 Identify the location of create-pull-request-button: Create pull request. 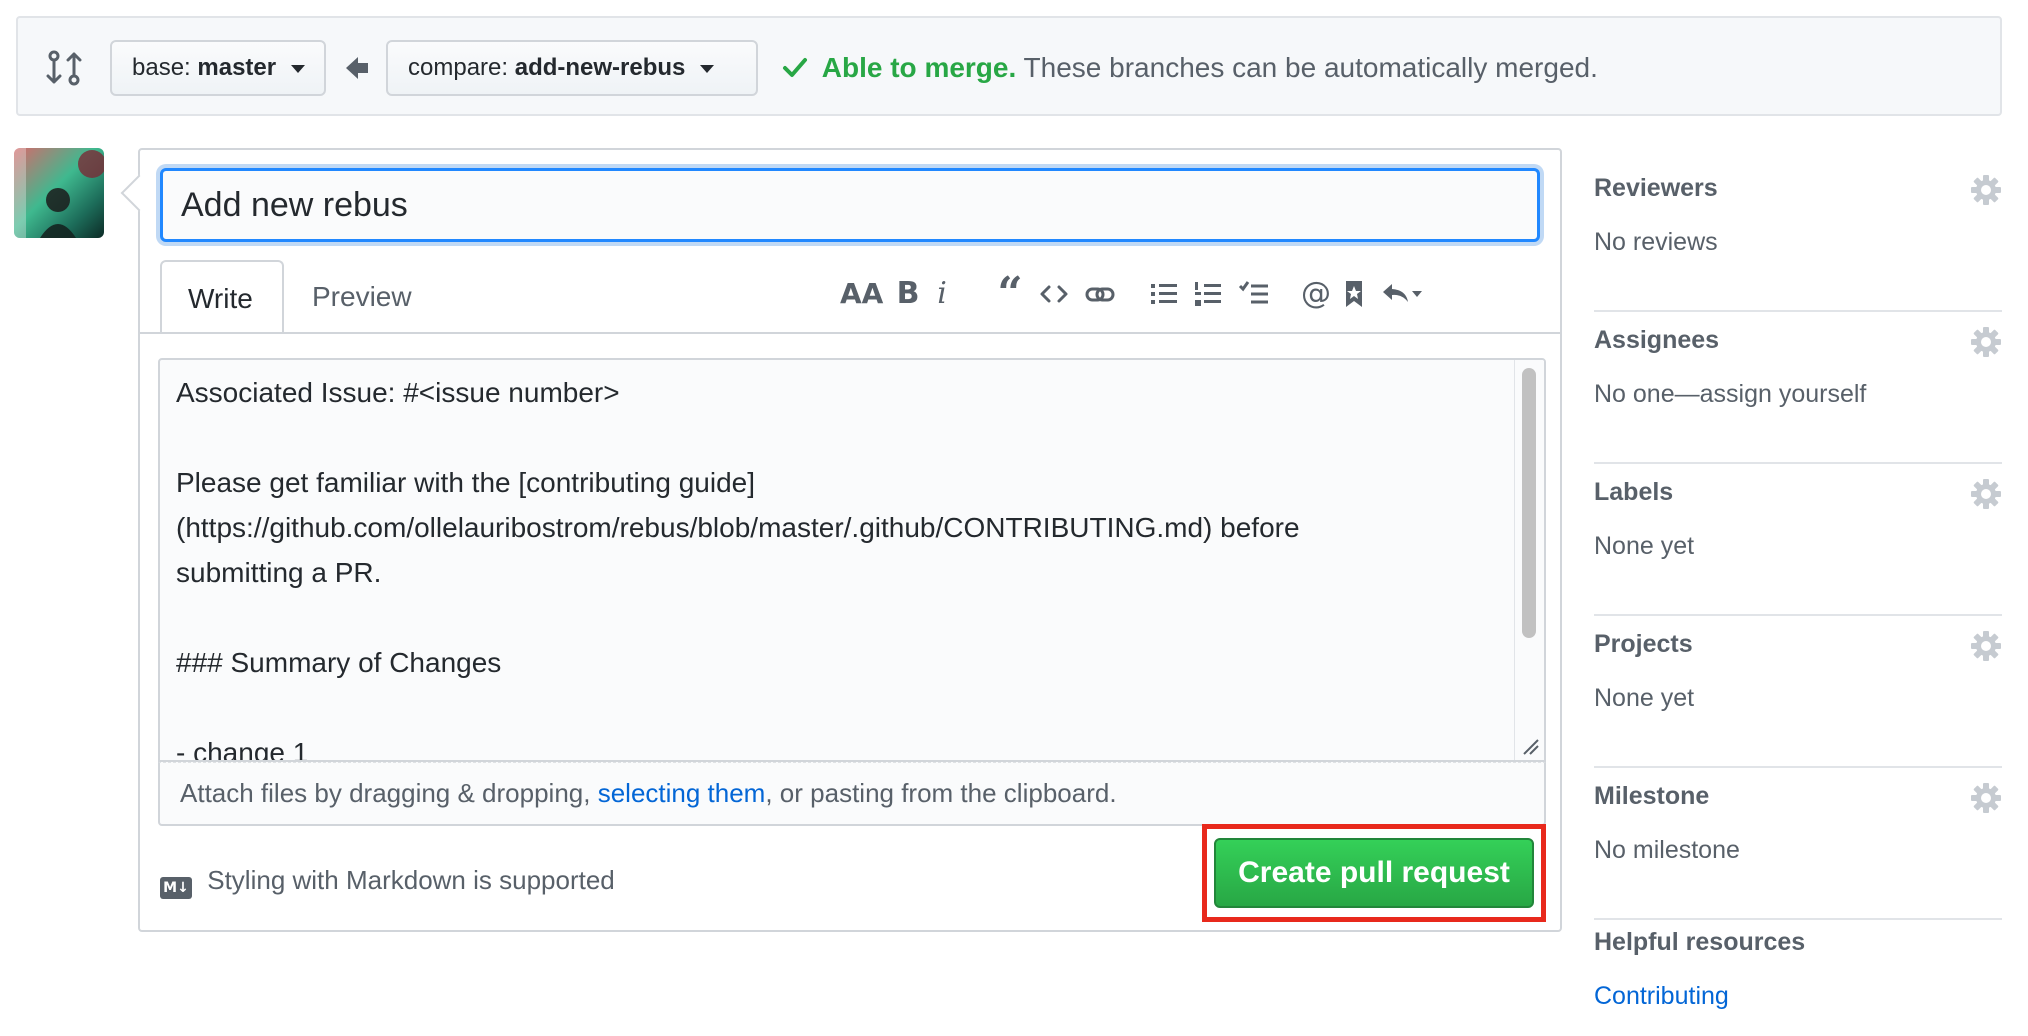
(1374, 873).